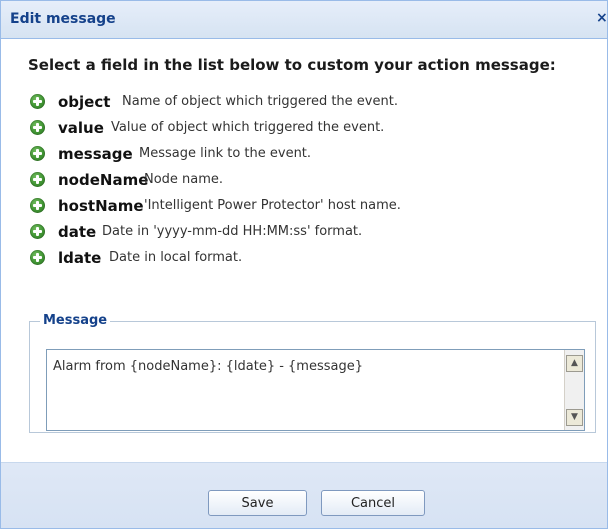 The width and height of the screenshot is (608, 529). What do you see at coordinates (257, 503) in the screenshot?
I see `save-button: Save` at bounding box center [257, 503].